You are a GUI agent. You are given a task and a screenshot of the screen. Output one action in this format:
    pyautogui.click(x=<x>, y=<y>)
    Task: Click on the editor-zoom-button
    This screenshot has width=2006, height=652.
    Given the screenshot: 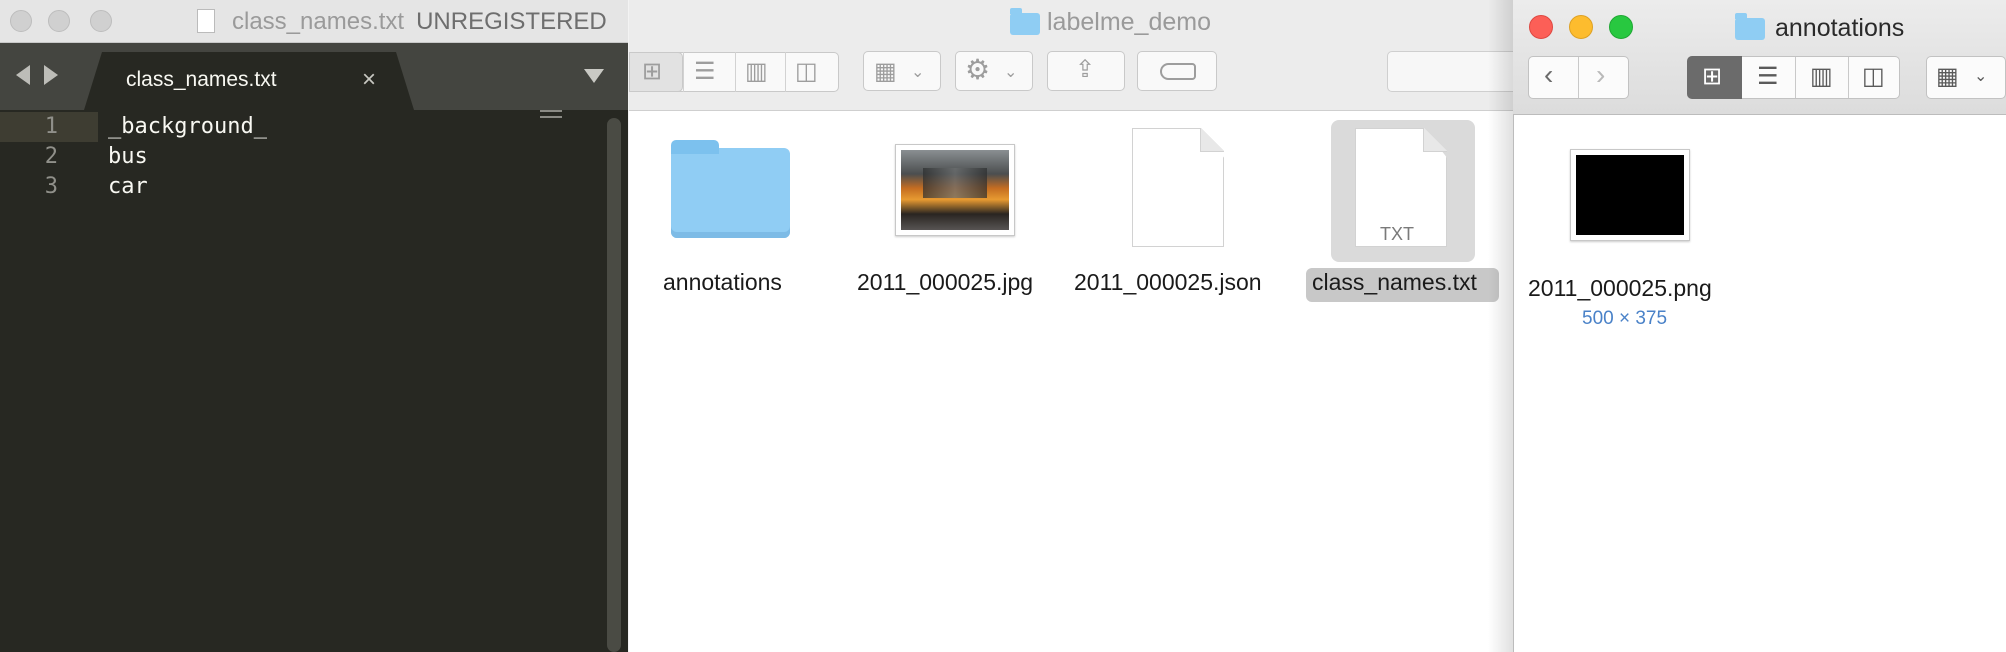 What is the action you would take?
    pyautogui.click(x=101, y=21)
    